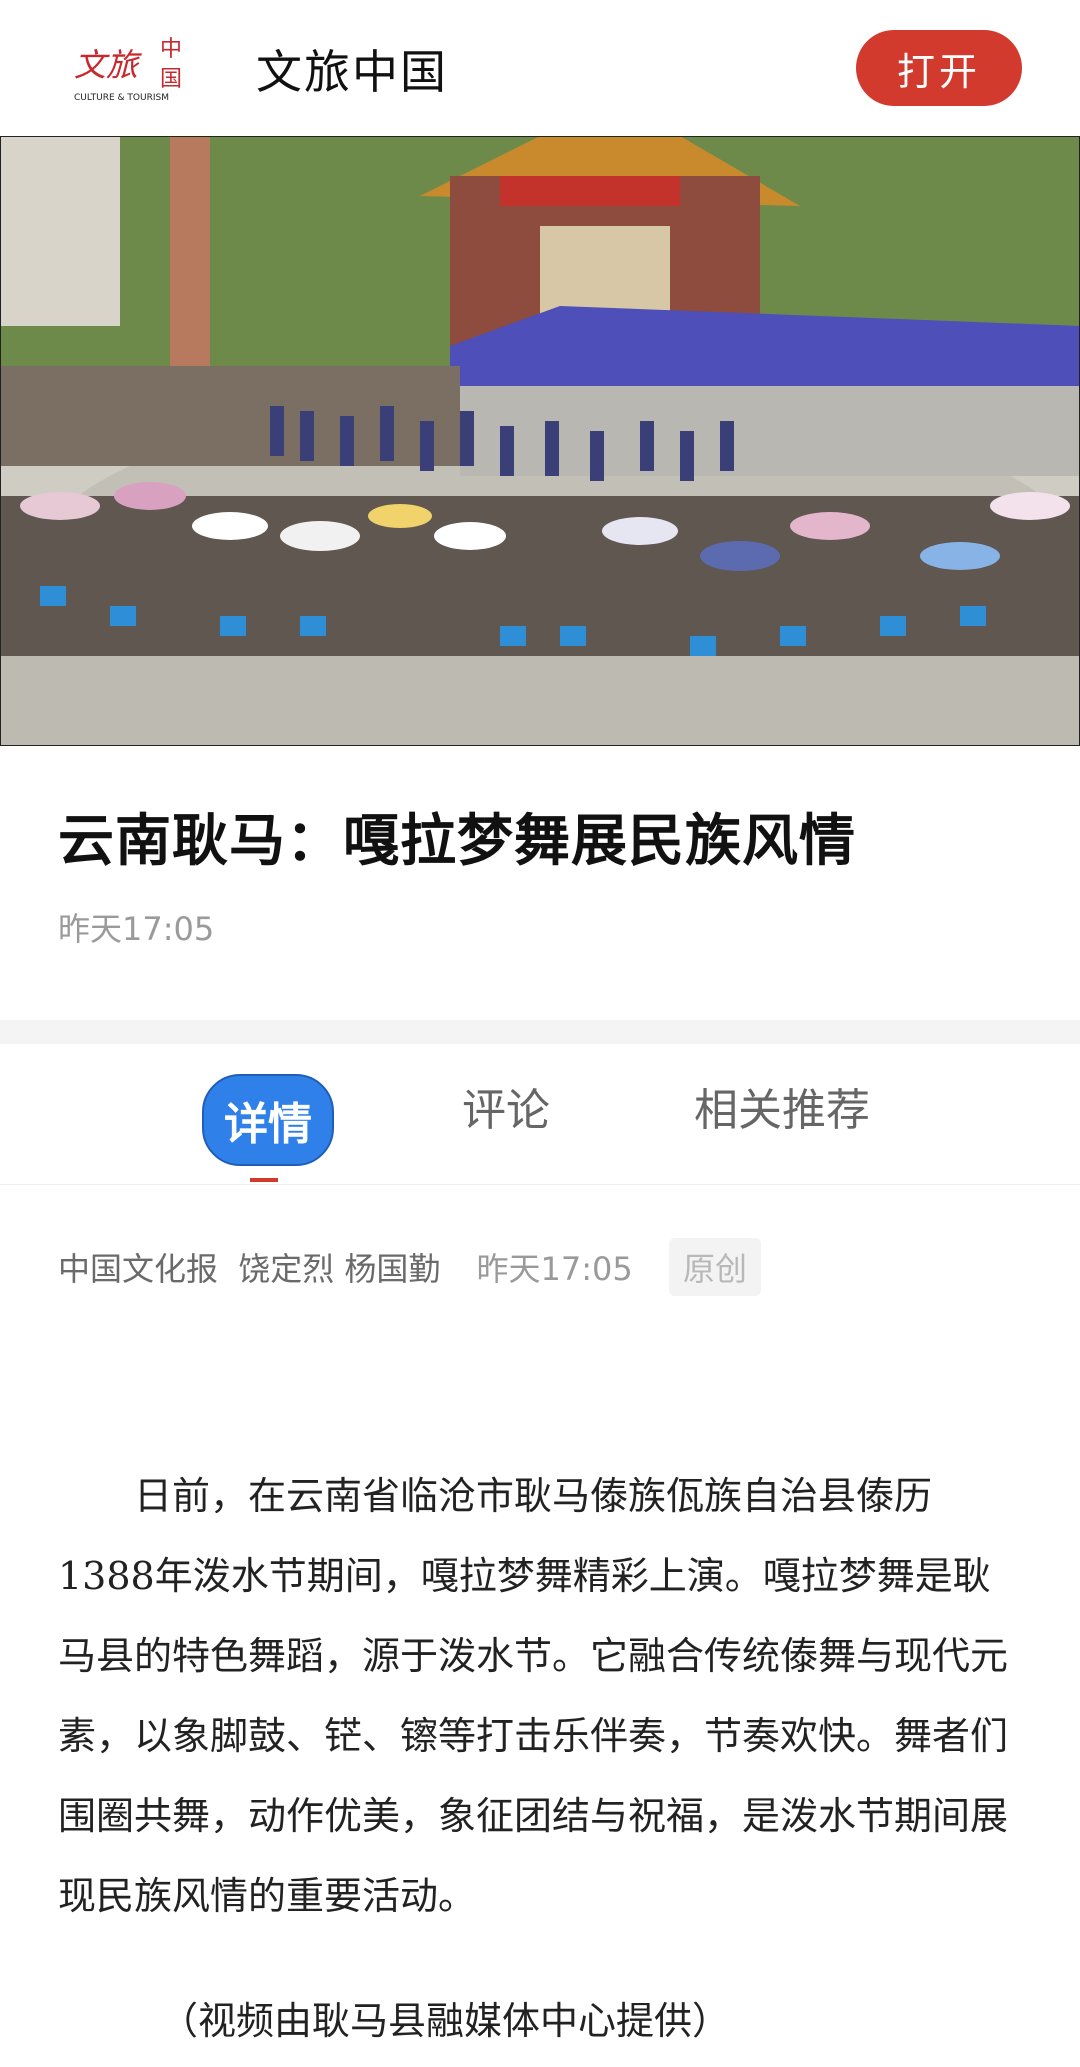  I want to click on tab-comments: 评论, so click(506, 1106).